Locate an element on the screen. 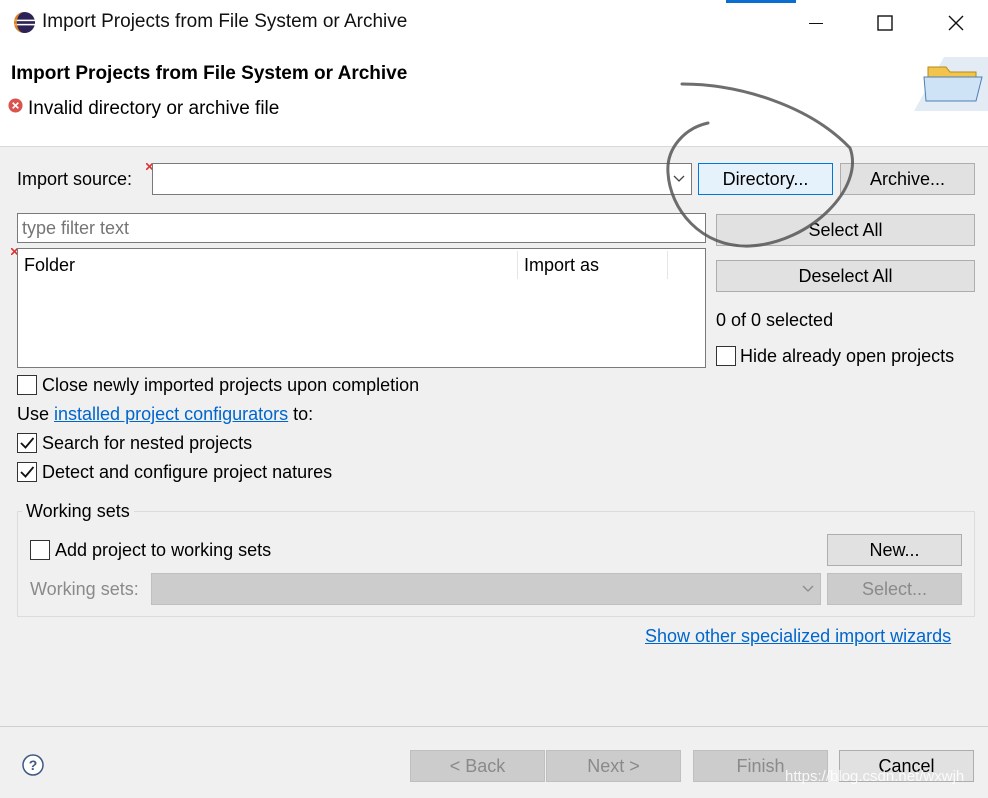 Image resolution: width=988 pixels, height=798 pixels. filter-input is located at coordinates (361, 228).